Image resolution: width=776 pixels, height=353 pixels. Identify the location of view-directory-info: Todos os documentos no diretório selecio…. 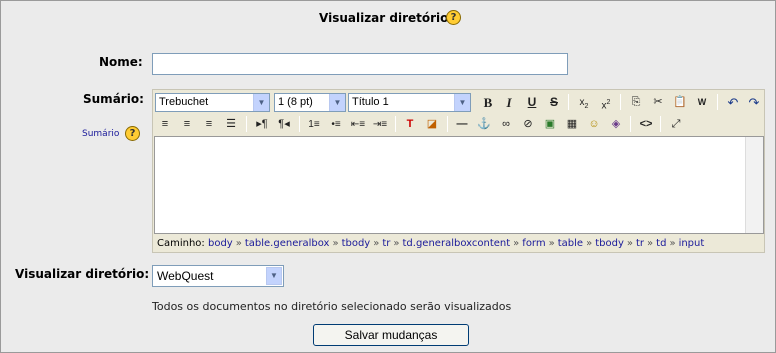
(332, 306).